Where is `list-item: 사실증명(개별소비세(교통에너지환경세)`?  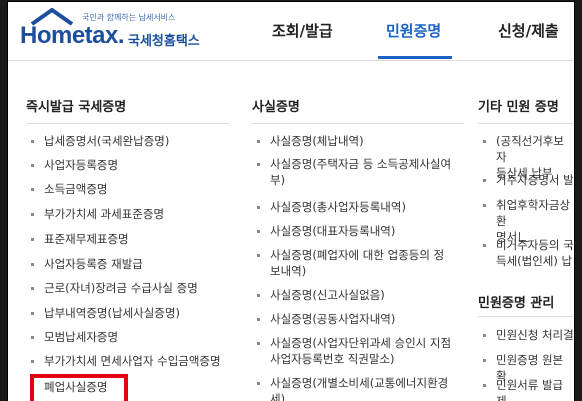 list-item: 사실증명(개별소비세(교통에너지환경세) is located at coordinates (352, 388).